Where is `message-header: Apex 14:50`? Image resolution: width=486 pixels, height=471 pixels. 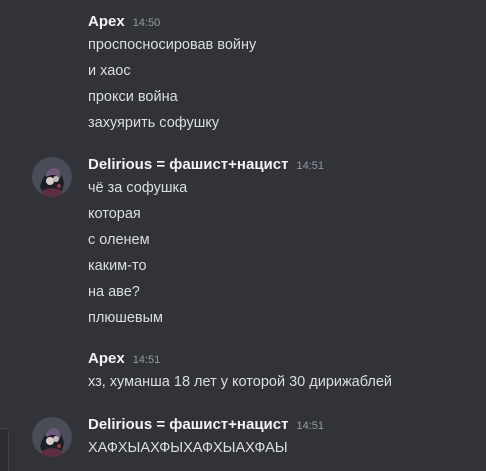 message-header: Apex 14:50 is located at coordinates (124, 24).